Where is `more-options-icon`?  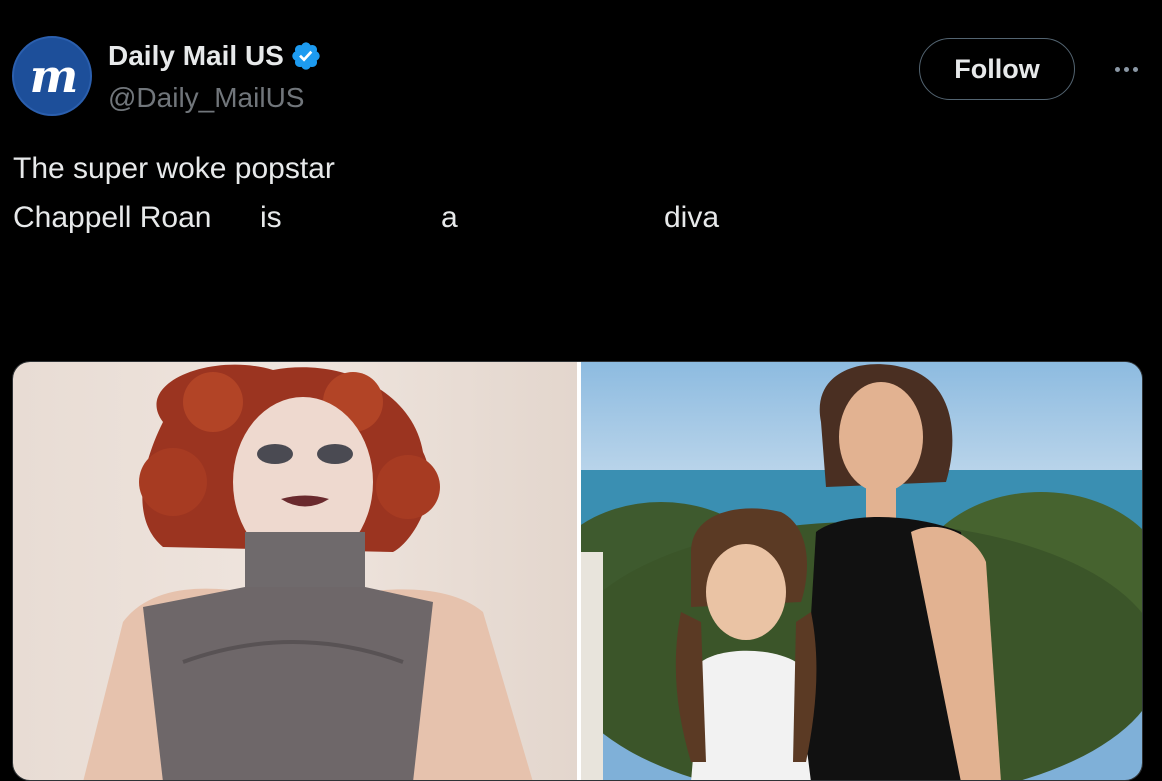
more-options-icon is located at coordinates (1126, 69).